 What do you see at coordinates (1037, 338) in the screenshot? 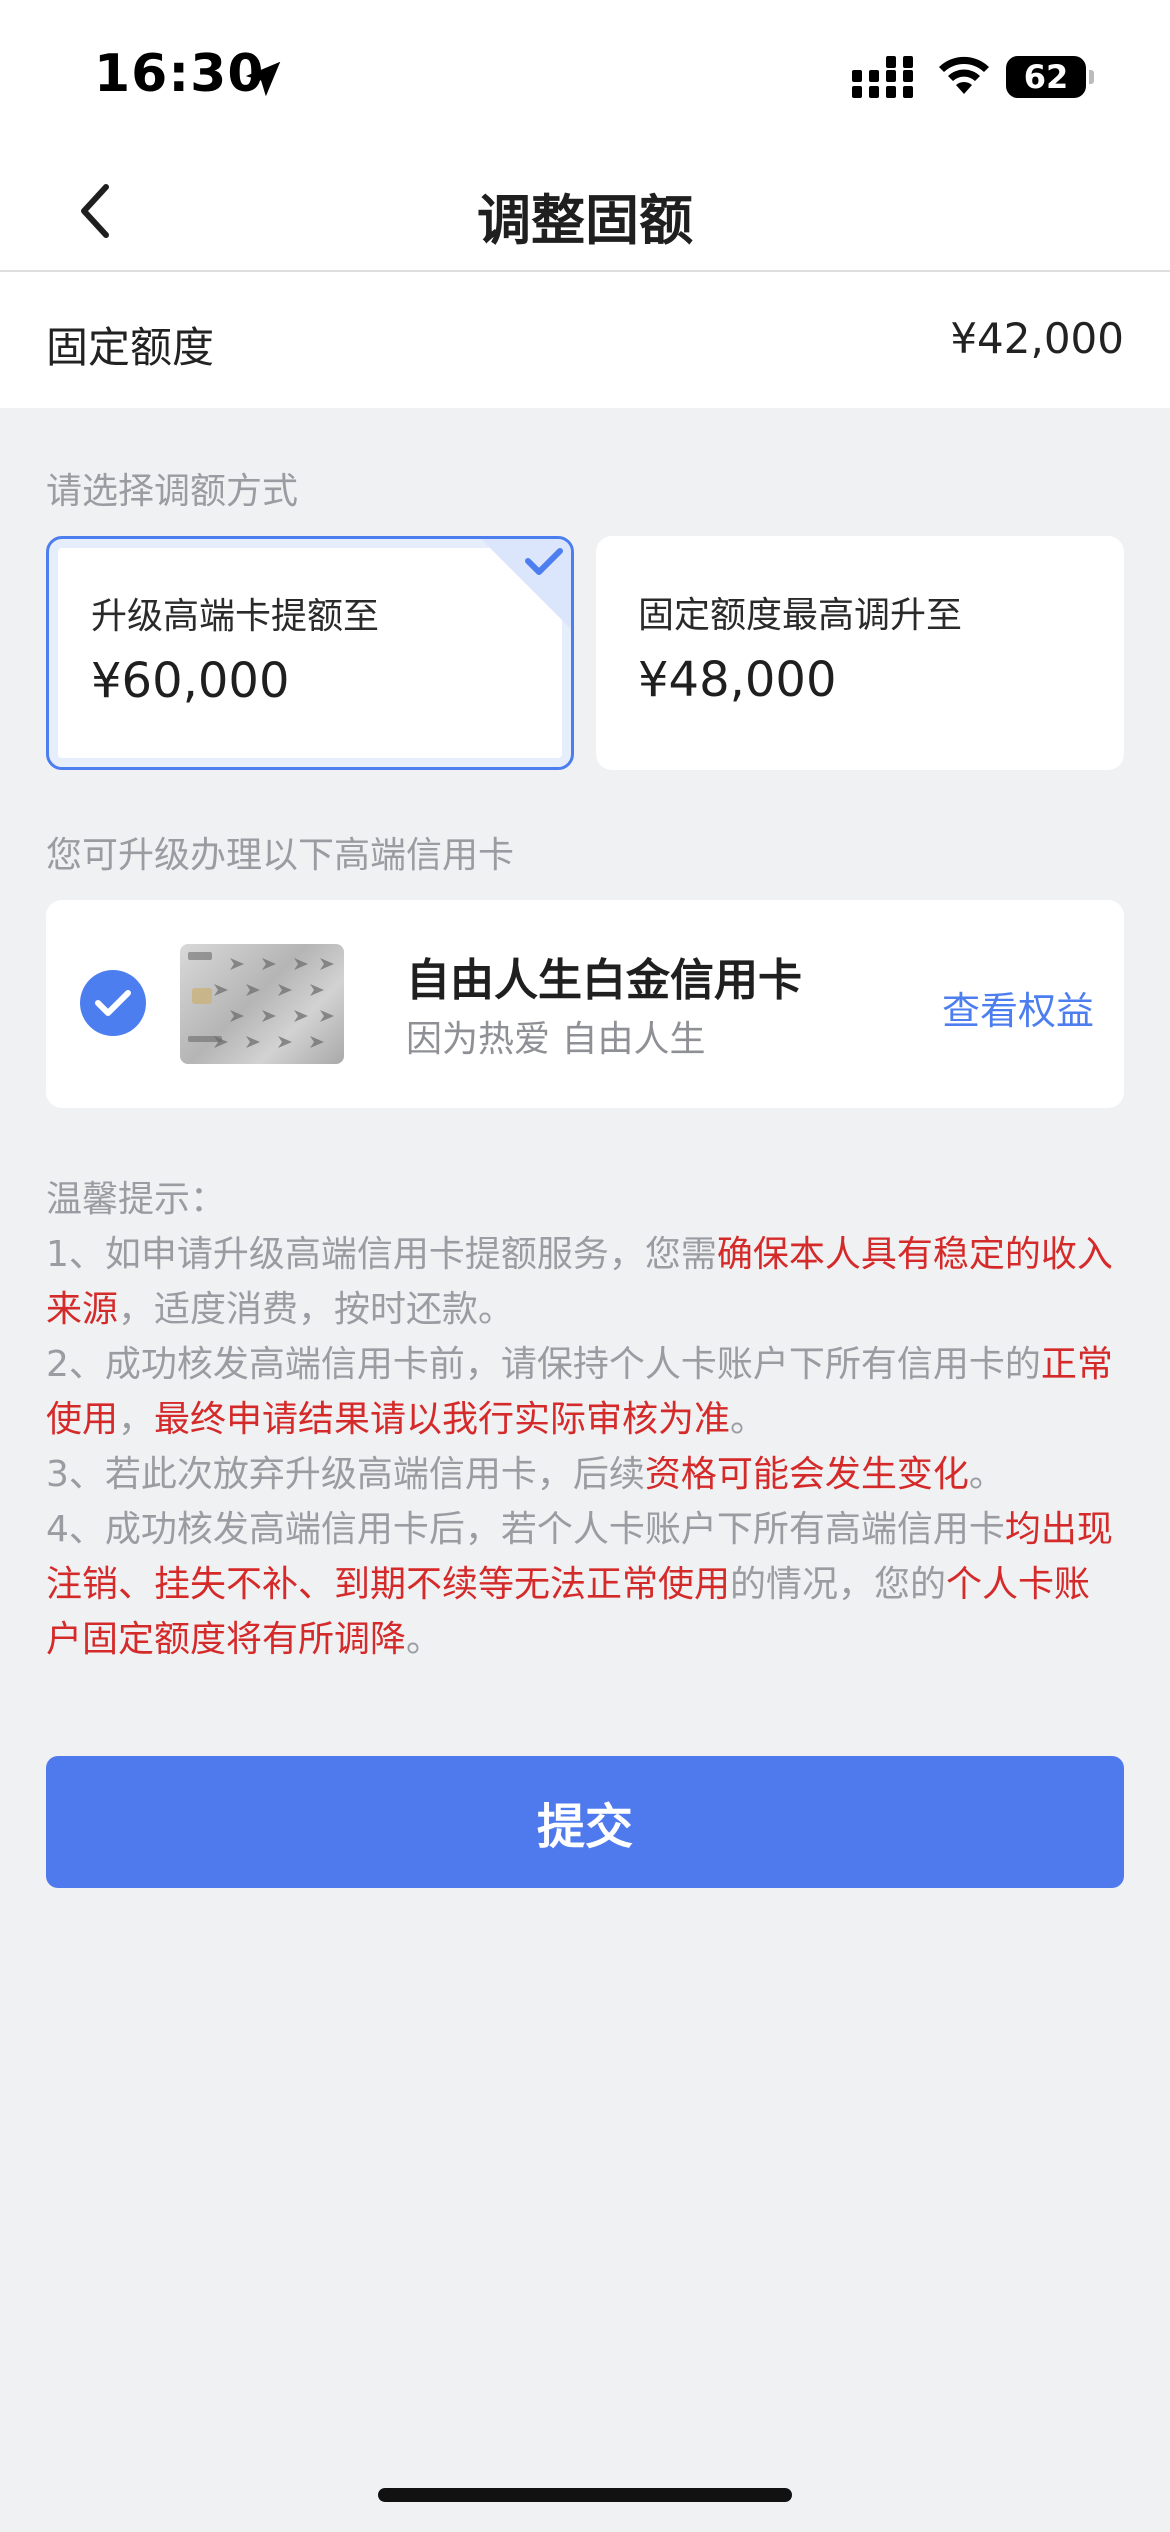
I see `fixed-quota-value: ¥42,000` at bounding box center [1037, 338].